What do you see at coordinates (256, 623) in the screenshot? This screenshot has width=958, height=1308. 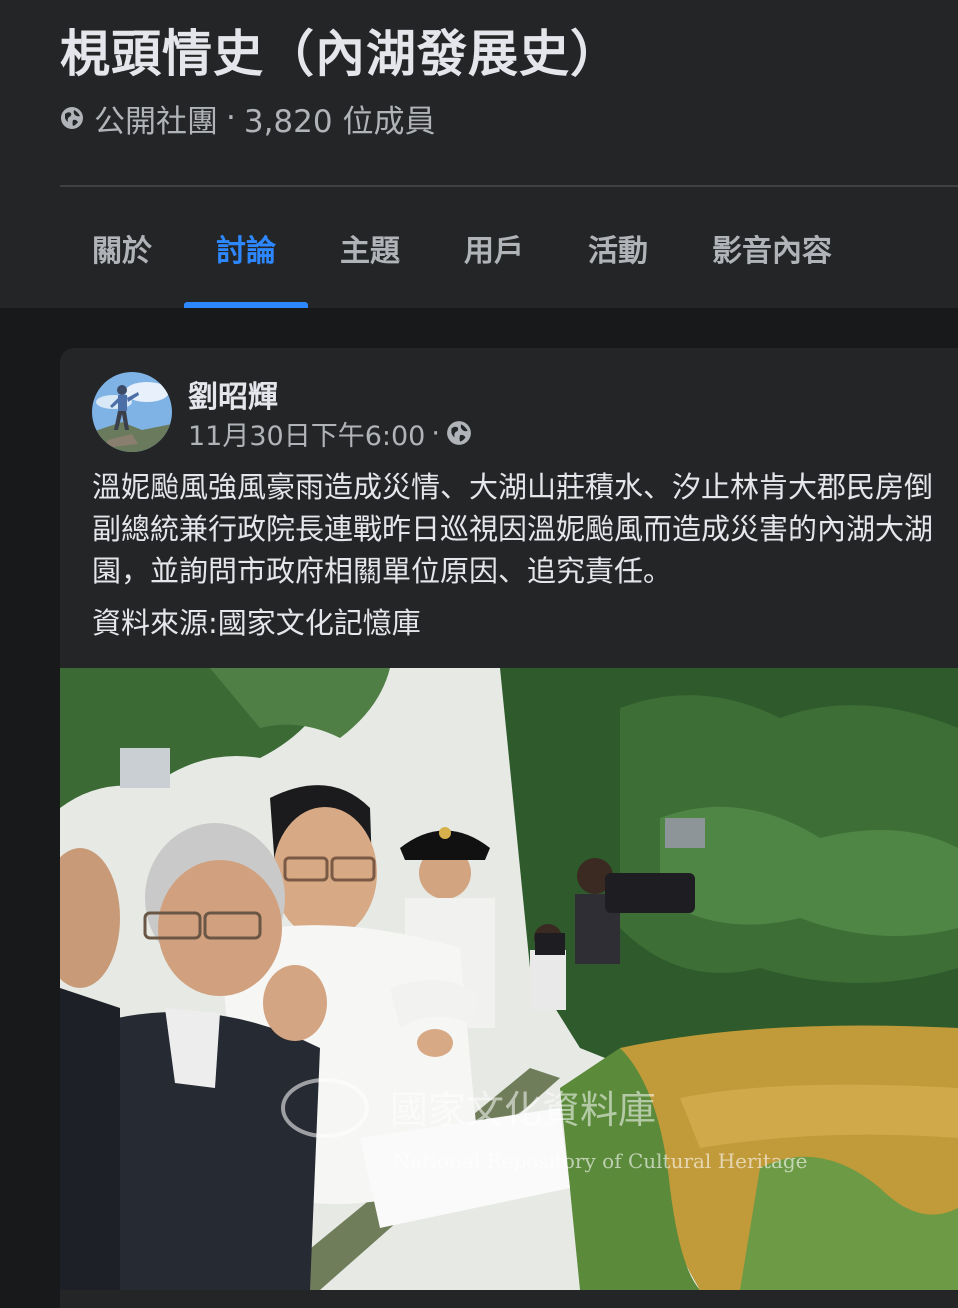 I see `post-source: 資料來源:國家文化記憶庫` at bounding box center [256, 623].